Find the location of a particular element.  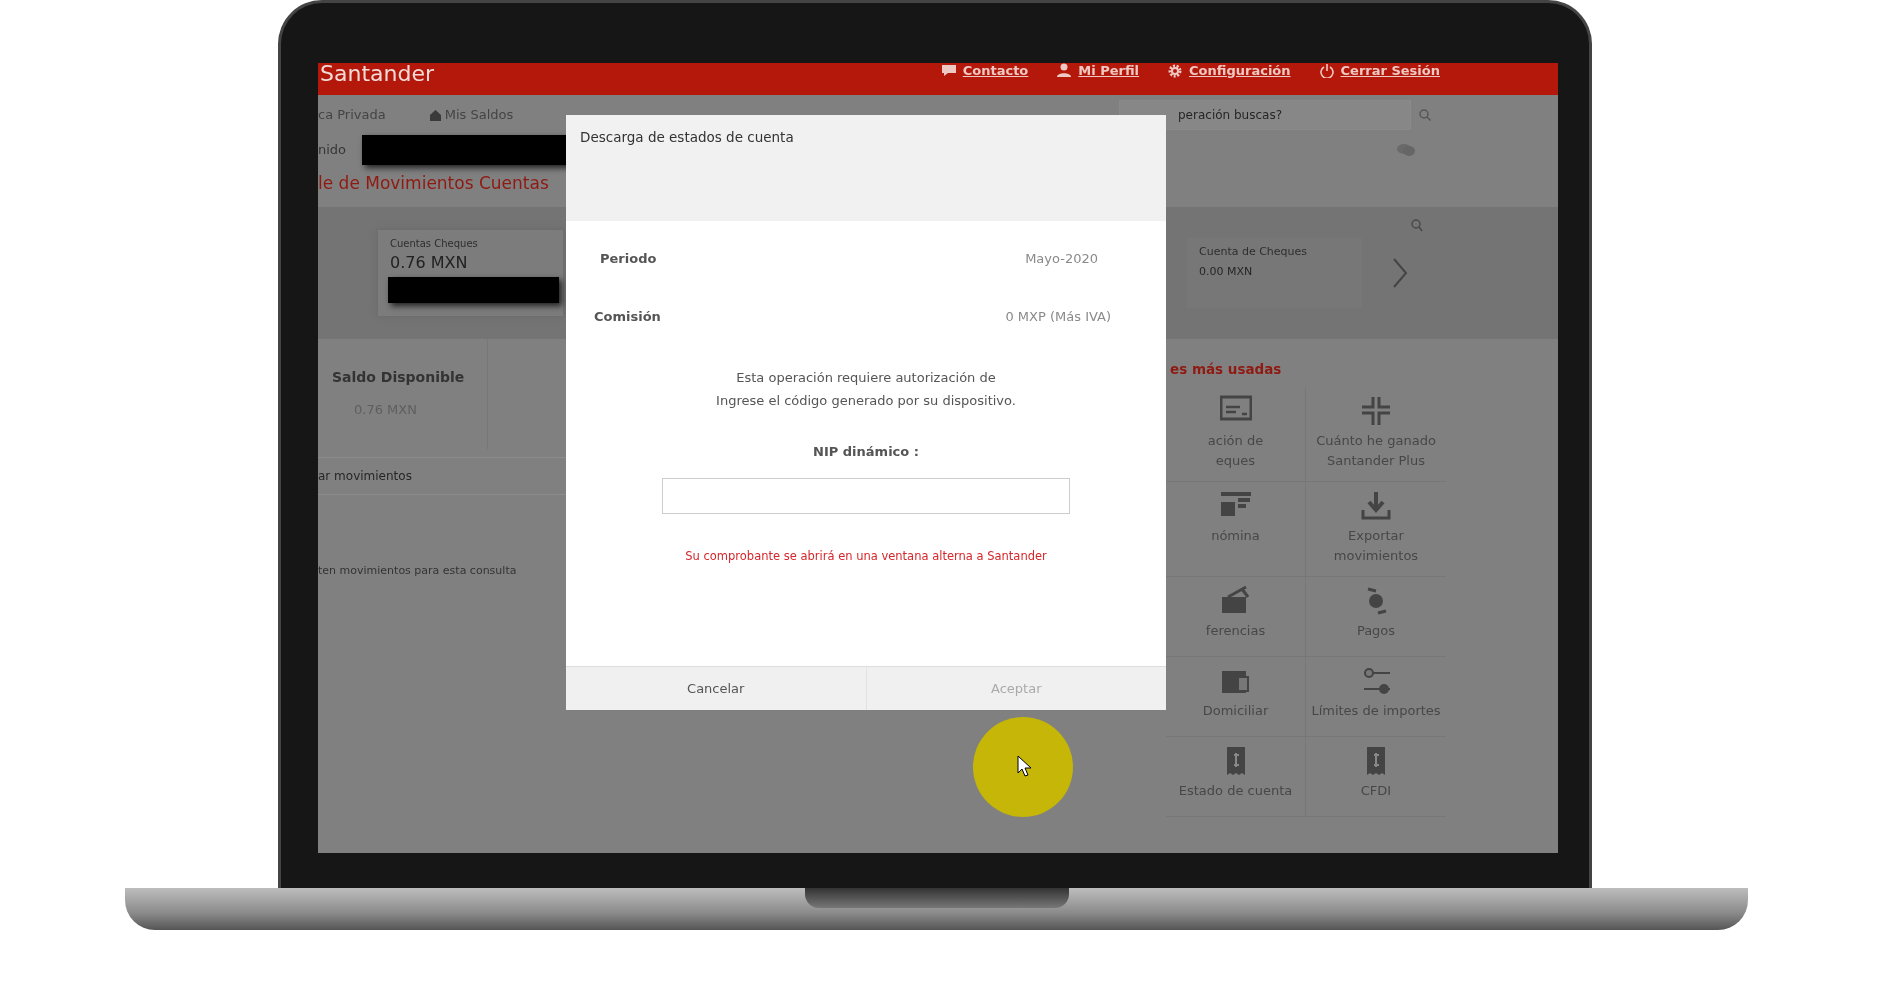

field-label: Periodo is located at coordinates (628, 259).